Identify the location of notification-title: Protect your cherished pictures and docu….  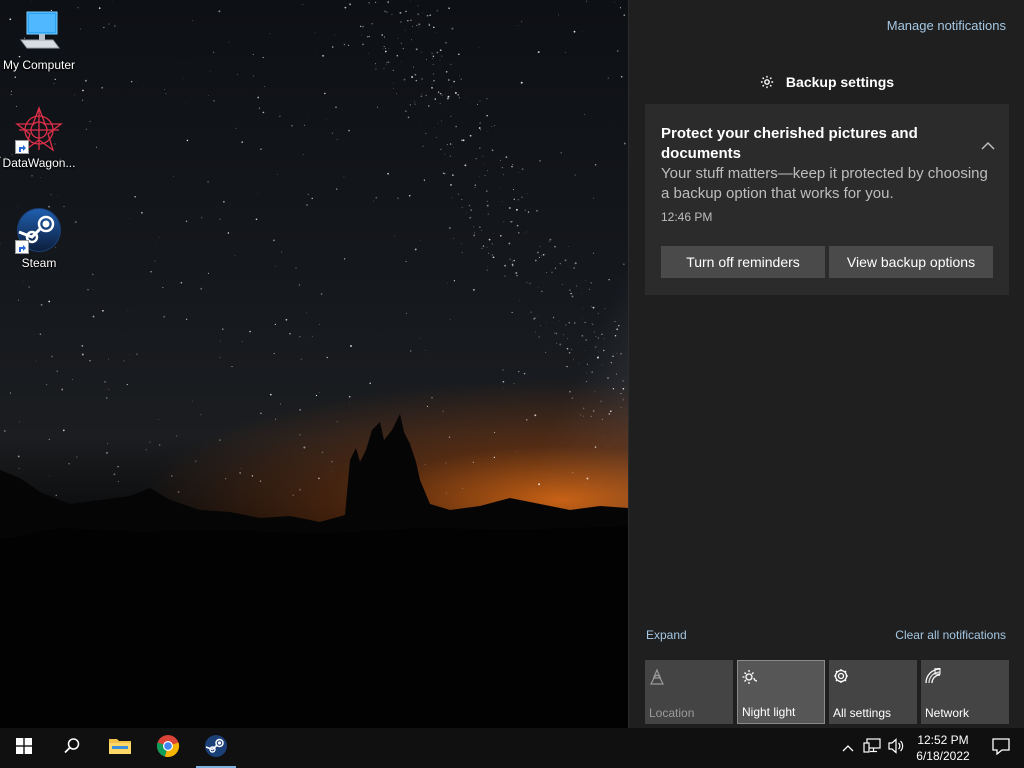
(789, 143).